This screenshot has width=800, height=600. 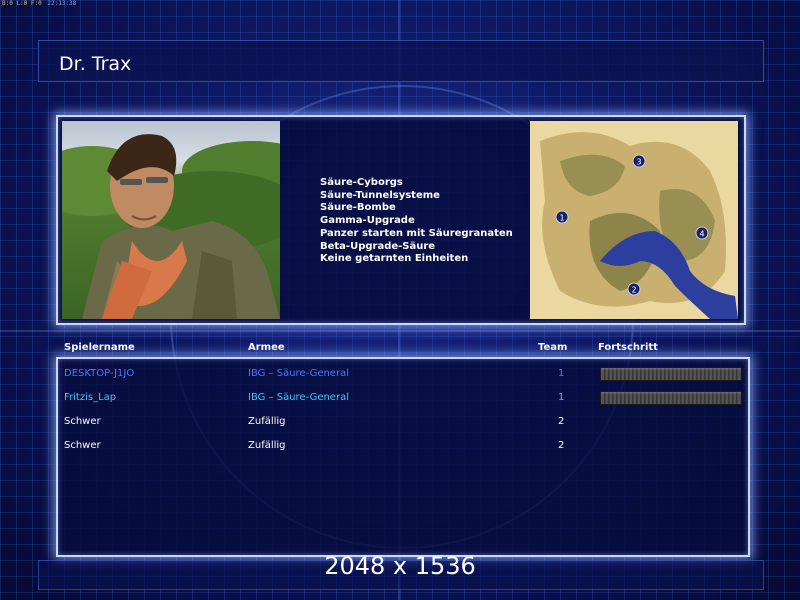 I want to click on player-row: Fritzis_Lap IBG – Säure-General 1, so click(x=403, y=398).